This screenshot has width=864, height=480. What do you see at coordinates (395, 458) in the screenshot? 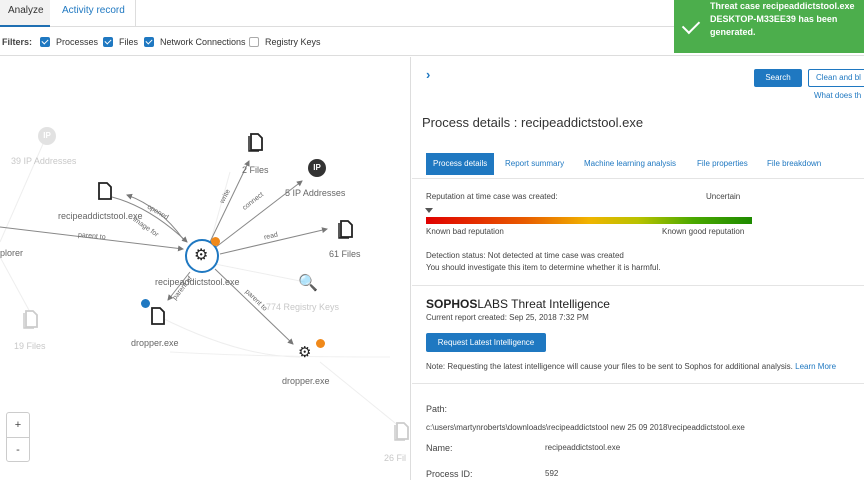
I see `files-bottom-label: 26 Fil` at bounding box center [395, 458].